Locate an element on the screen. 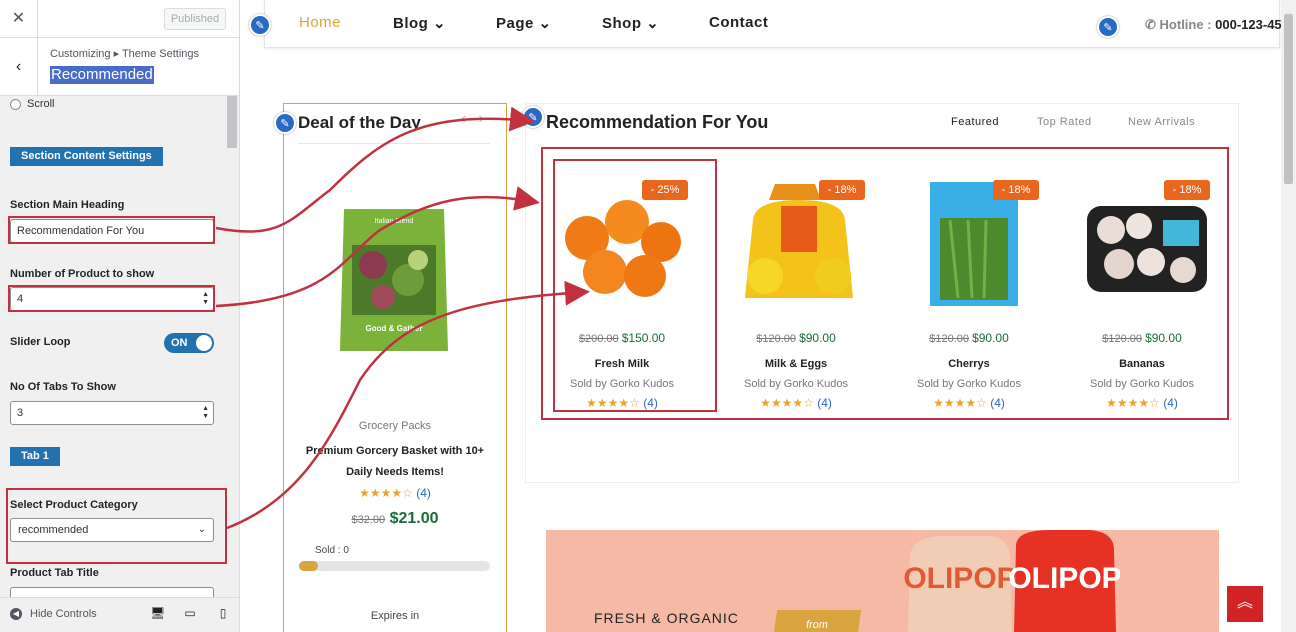 The height and width of the screenshot is (632, 1296). num-tabs-value: 3 is located at coordinates (20, 413).